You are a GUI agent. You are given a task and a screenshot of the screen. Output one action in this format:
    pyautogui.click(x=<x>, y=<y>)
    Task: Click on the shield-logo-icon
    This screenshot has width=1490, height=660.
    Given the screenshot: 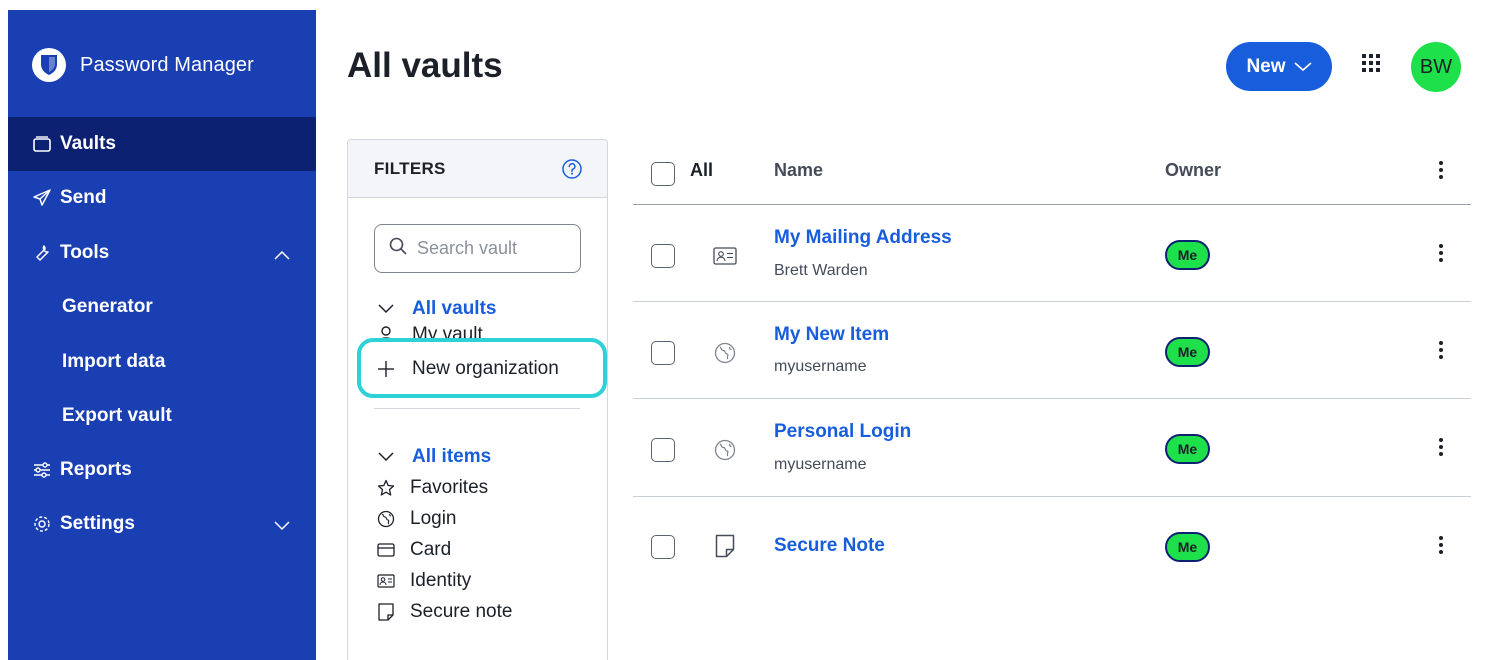 What is the action you would take?
    pyautogui.click(x=49, y=65)
    